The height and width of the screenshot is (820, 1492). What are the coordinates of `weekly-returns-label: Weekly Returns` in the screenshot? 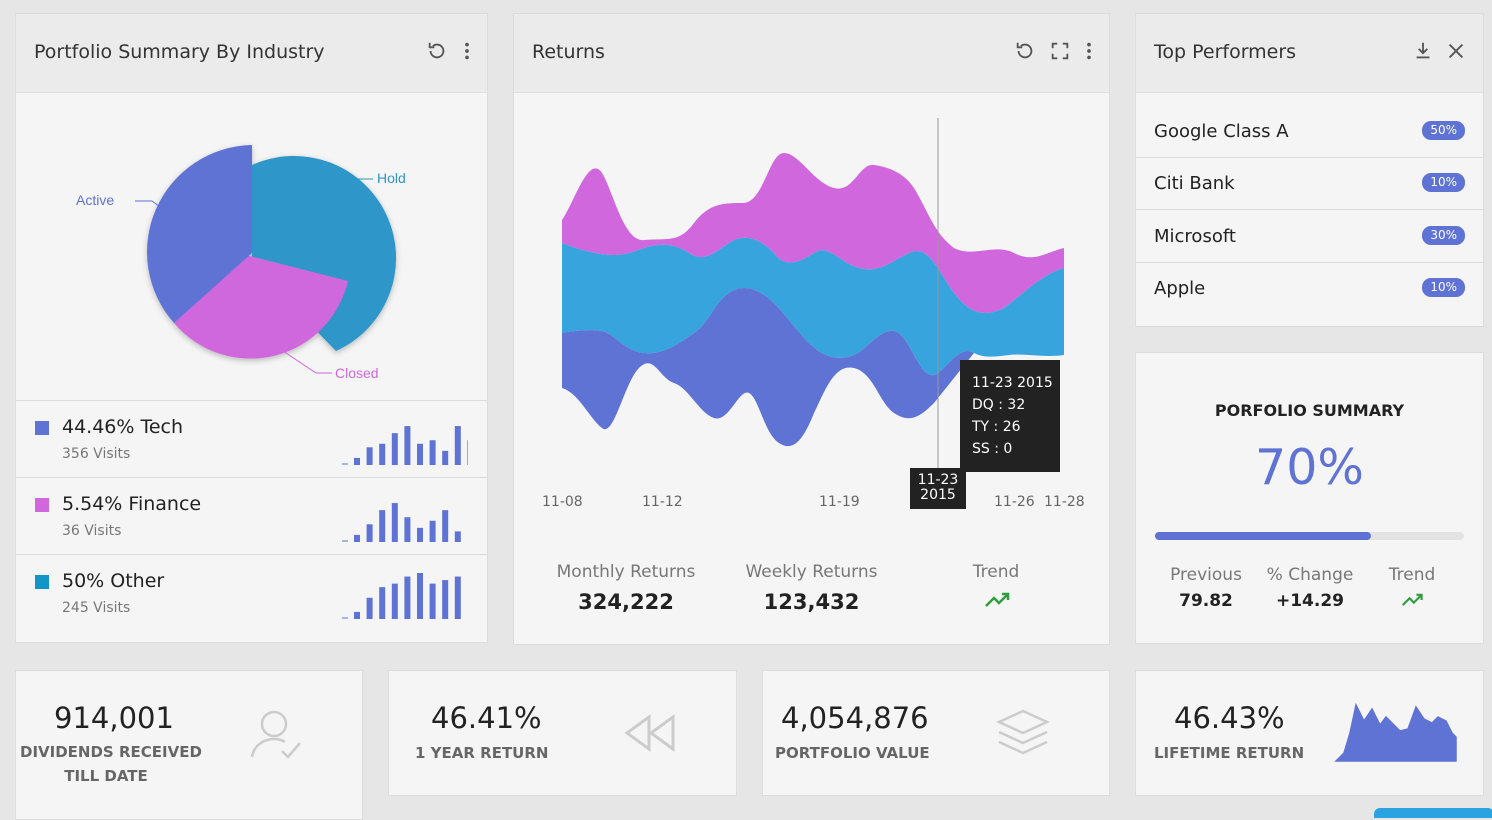 It's located at (811, 572).